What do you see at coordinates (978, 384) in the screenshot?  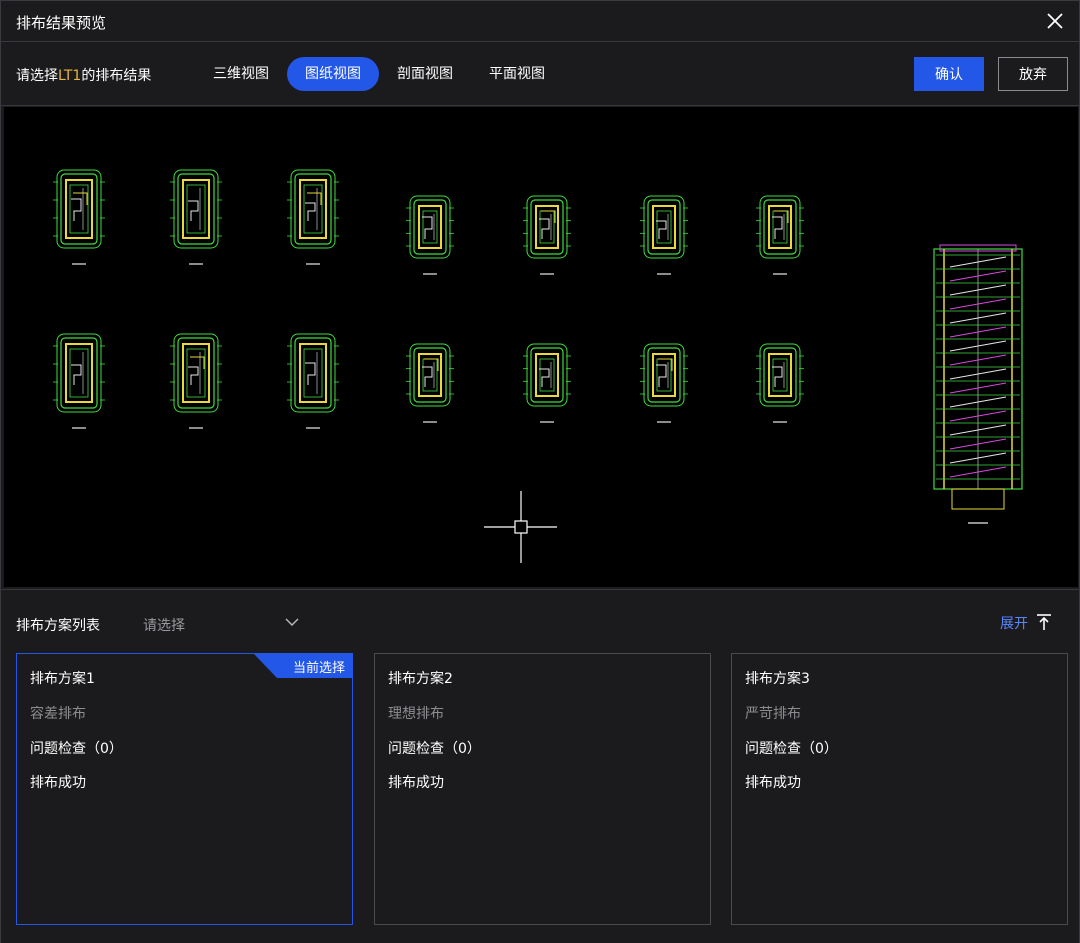 I see `elevator-section-drawing` at bounding box center [978, 384].